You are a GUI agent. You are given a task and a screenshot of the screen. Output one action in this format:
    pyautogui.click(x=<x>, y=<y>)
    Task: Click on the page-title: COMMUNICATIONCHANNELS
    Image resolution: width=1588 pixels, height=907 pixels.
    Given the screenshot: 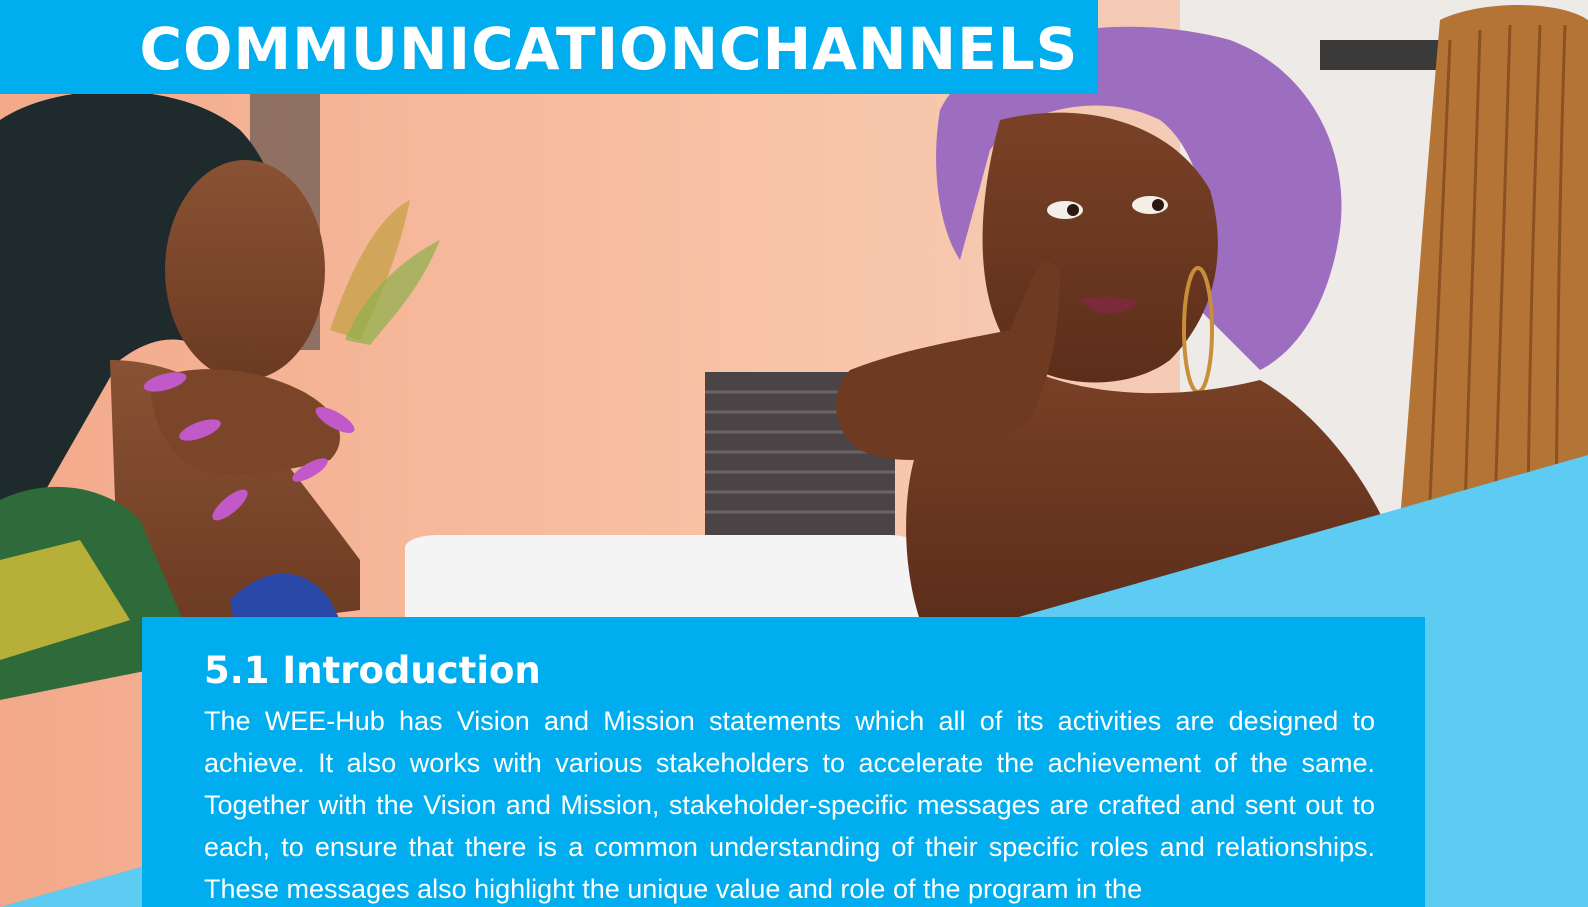 What is the action you would take?
    pyautogui.click(x=609, y=49)
    